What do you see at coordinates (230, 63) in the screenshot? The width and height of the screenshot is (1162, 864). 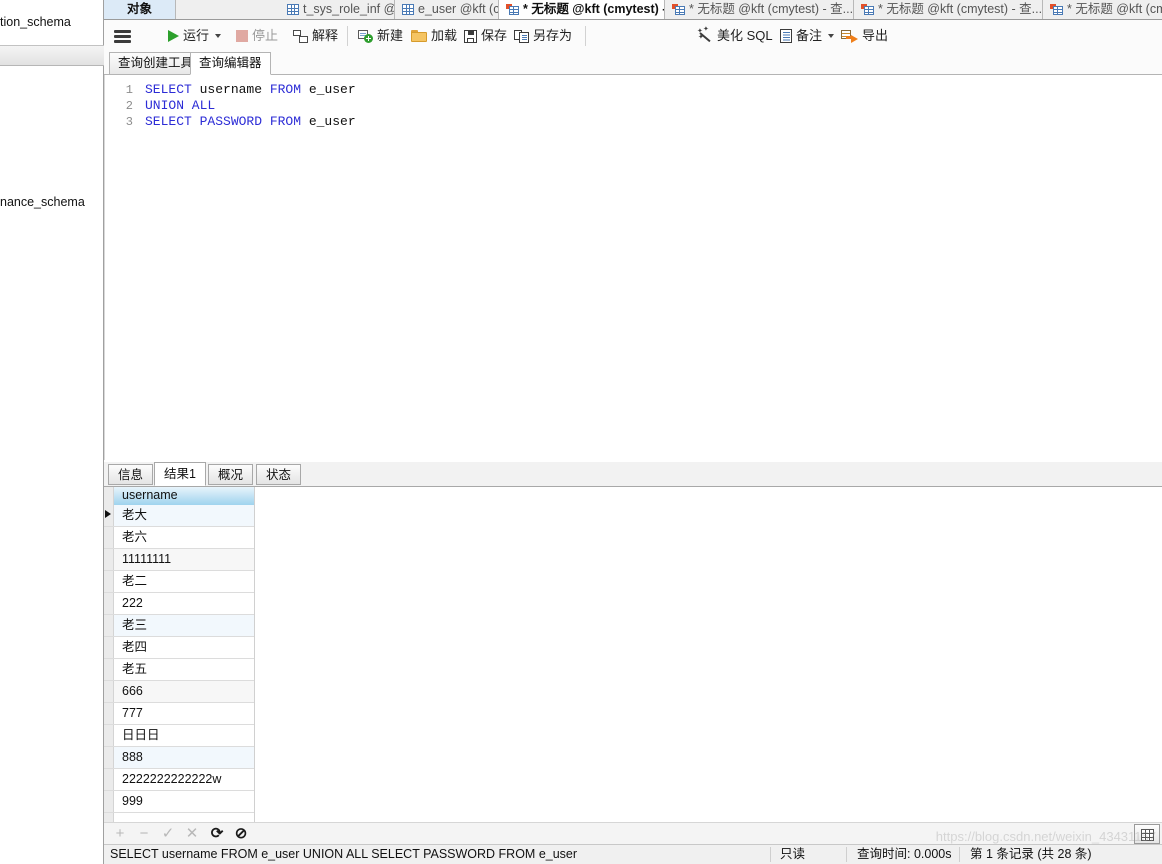 I see `tab-query-editor: 查询编辑器` at bounding box center [230, 63].